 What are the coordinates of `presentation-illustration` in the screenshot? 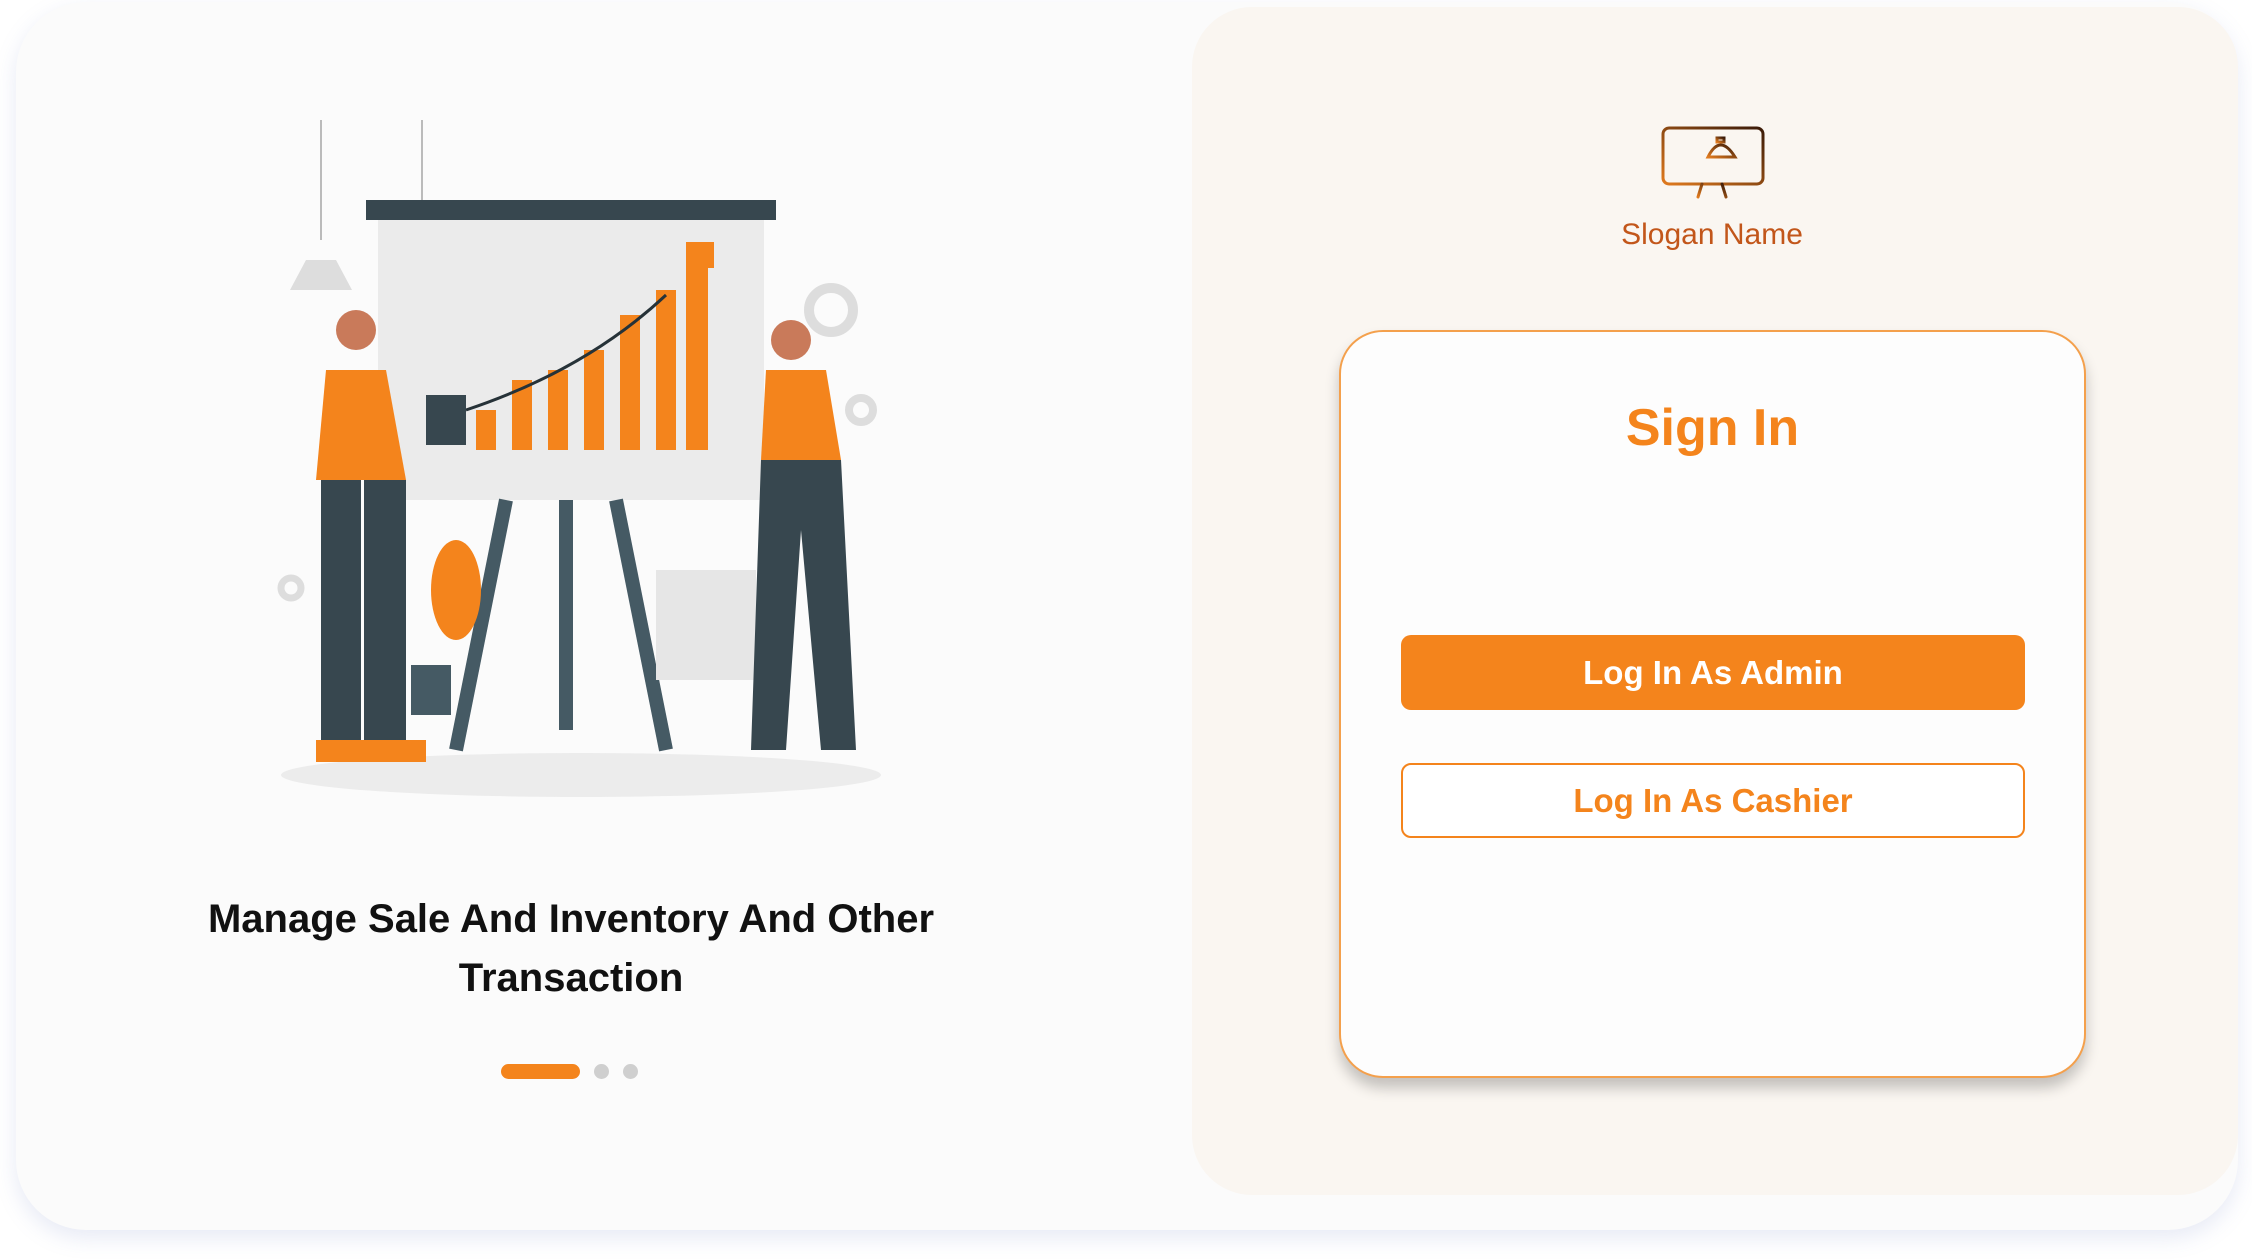 It's located at (579, 458).